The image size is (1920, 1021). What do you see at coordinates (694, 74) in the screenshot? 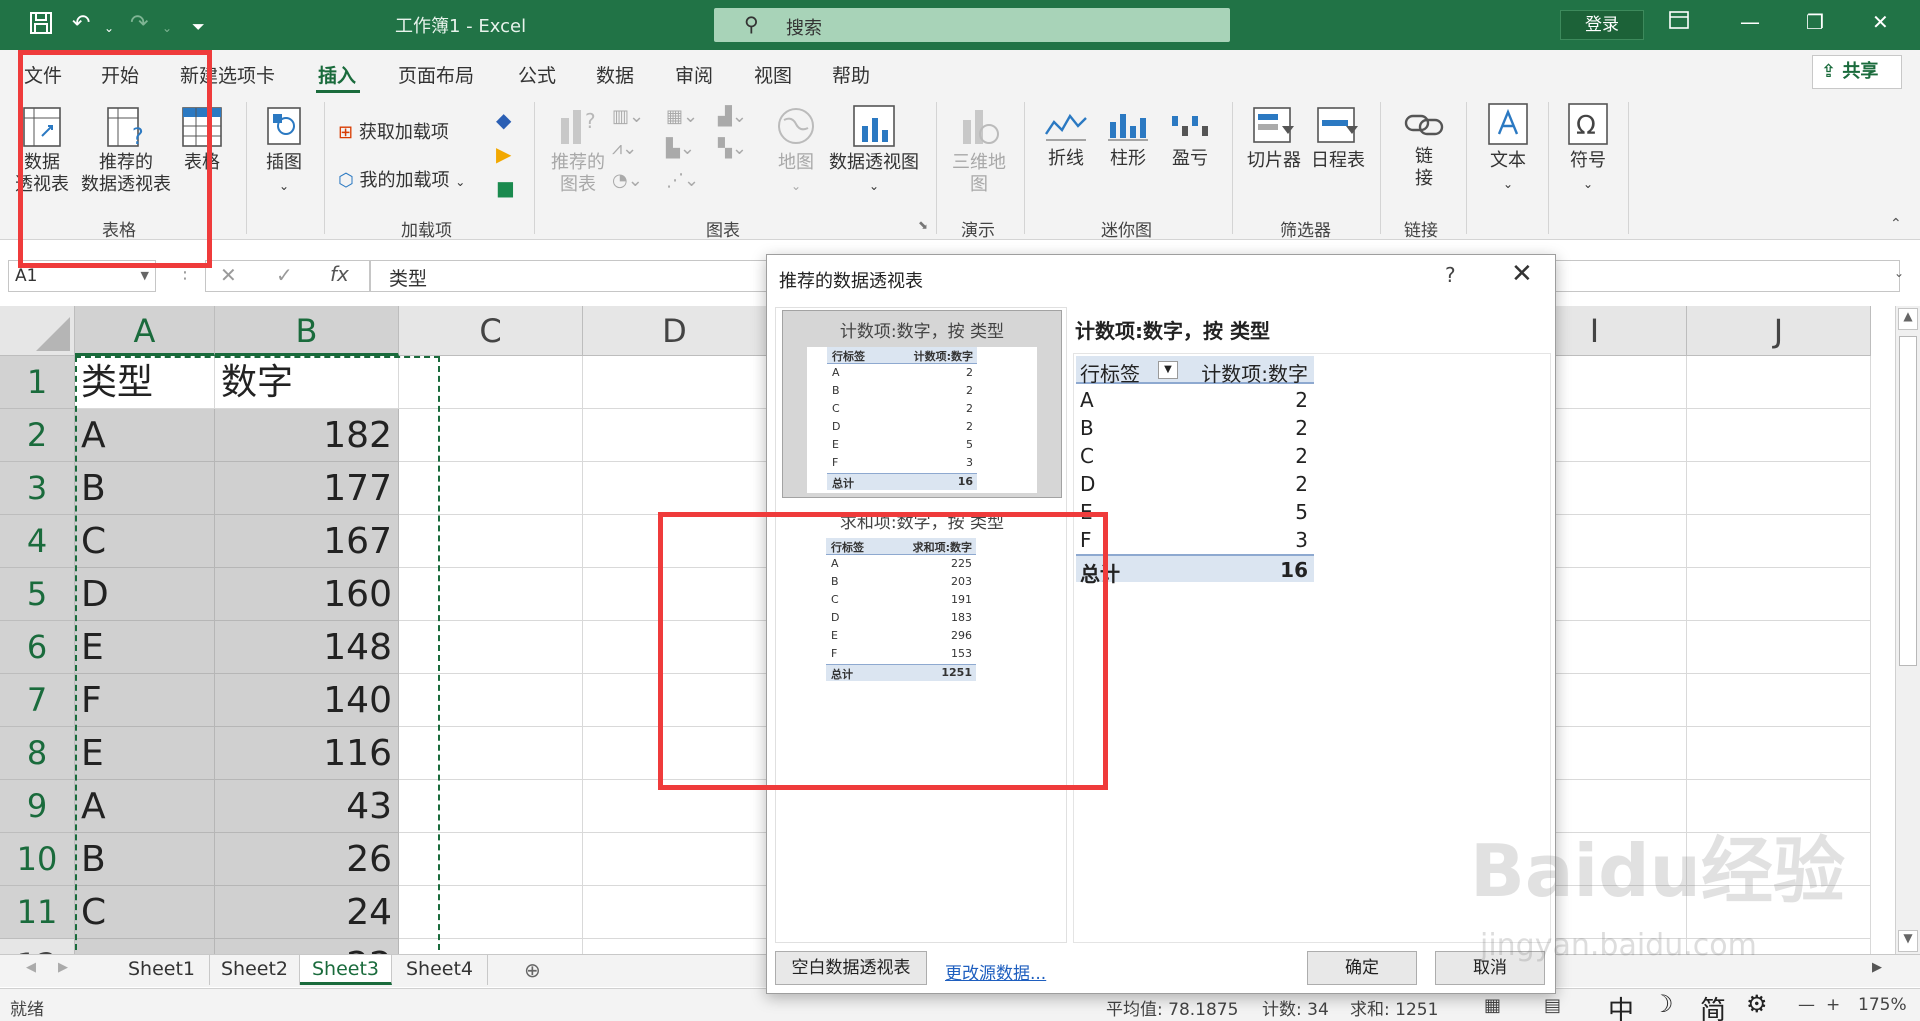
I see `tab-review: 审阅` at bounding box center [694, 74].